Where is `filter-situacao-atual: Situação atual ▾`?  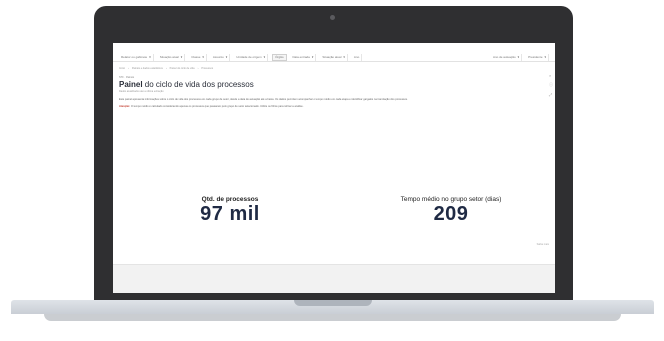 filter-situacao-atual: Situação atual ▾ is located at coordinates (334, 57).